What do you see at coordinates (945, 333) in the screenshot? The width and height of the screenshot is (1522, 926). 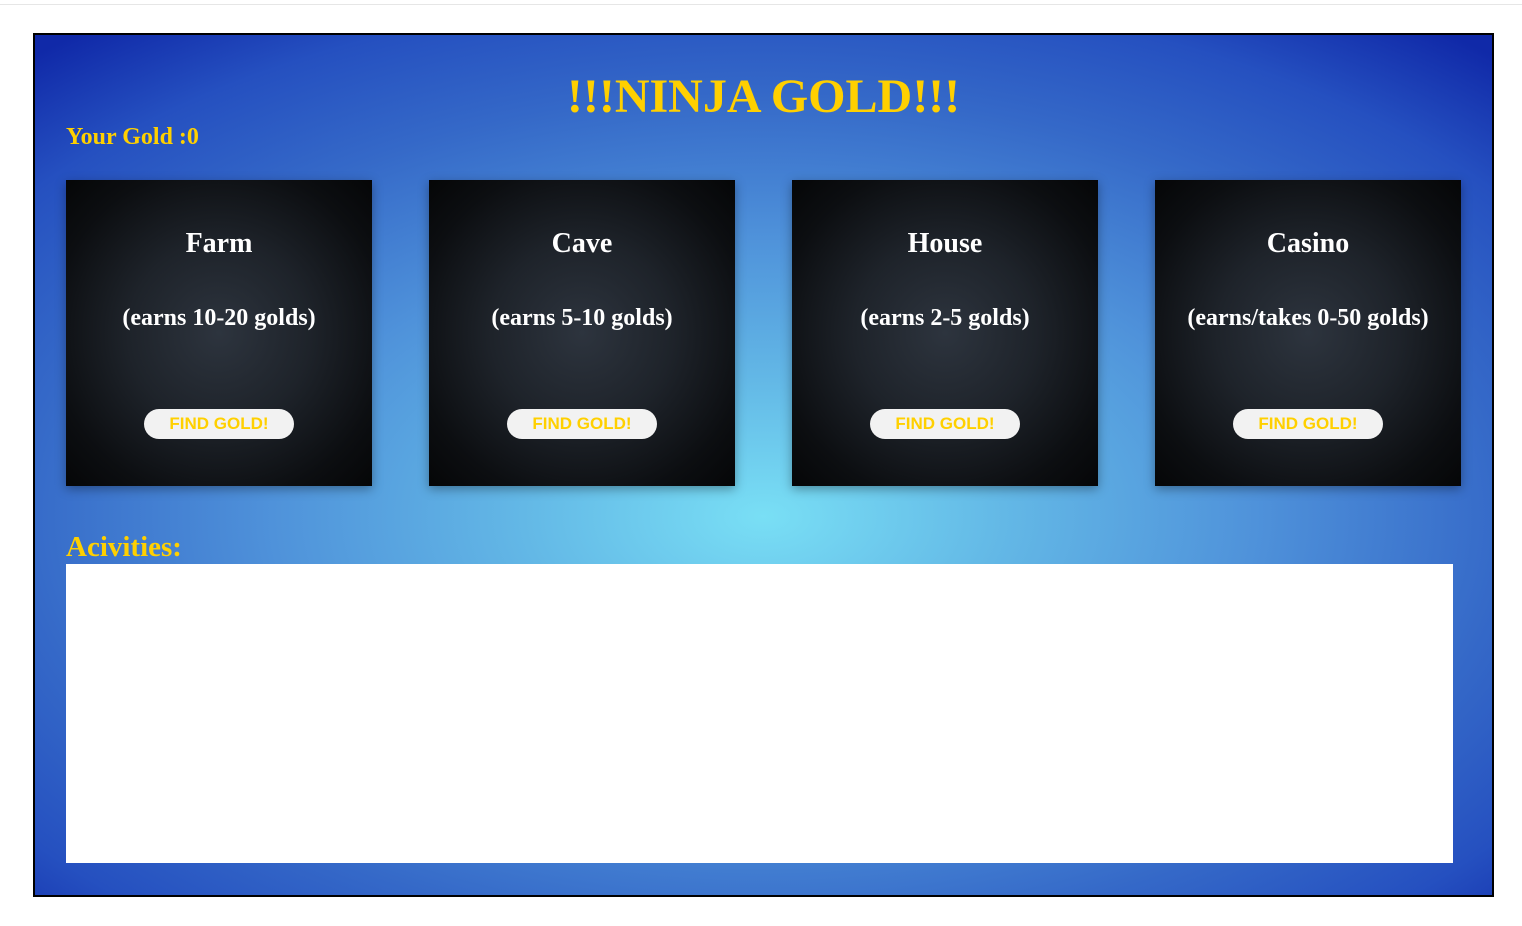 I see `location-card-house: House (earns 2-5 golds) FIND GOLD!` at bounding box center [945, 333].